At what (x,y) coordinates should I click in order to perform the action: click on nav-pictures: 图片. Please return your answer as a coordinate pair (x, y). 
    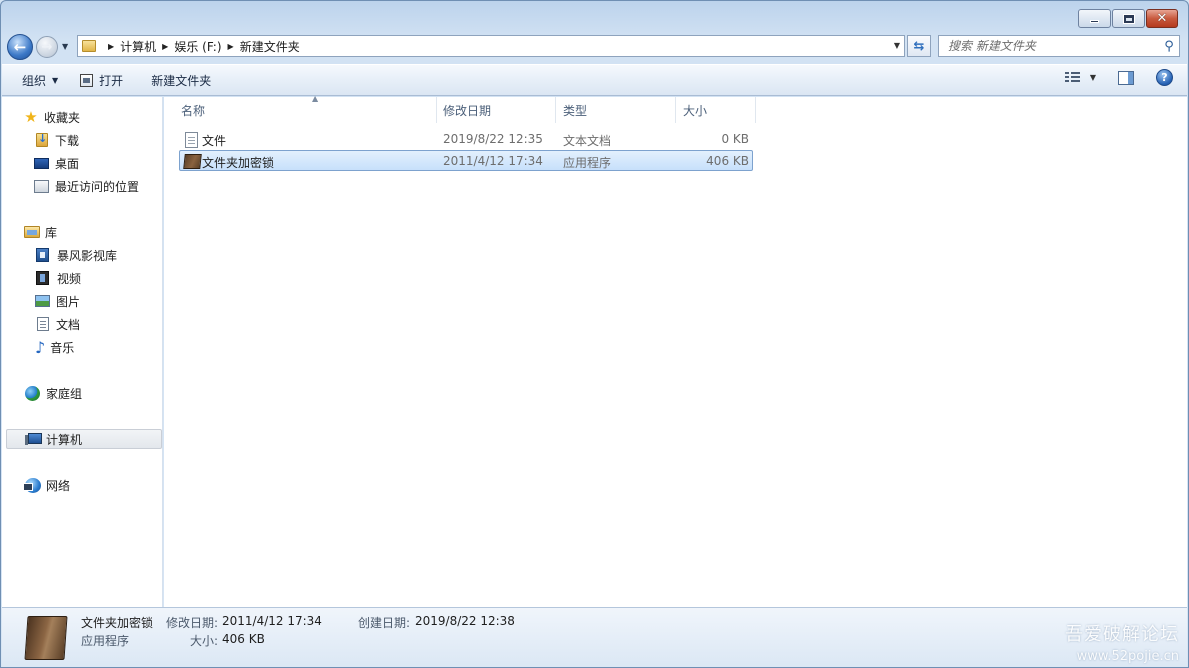
    Looking at the image, I should click on (57, 301).